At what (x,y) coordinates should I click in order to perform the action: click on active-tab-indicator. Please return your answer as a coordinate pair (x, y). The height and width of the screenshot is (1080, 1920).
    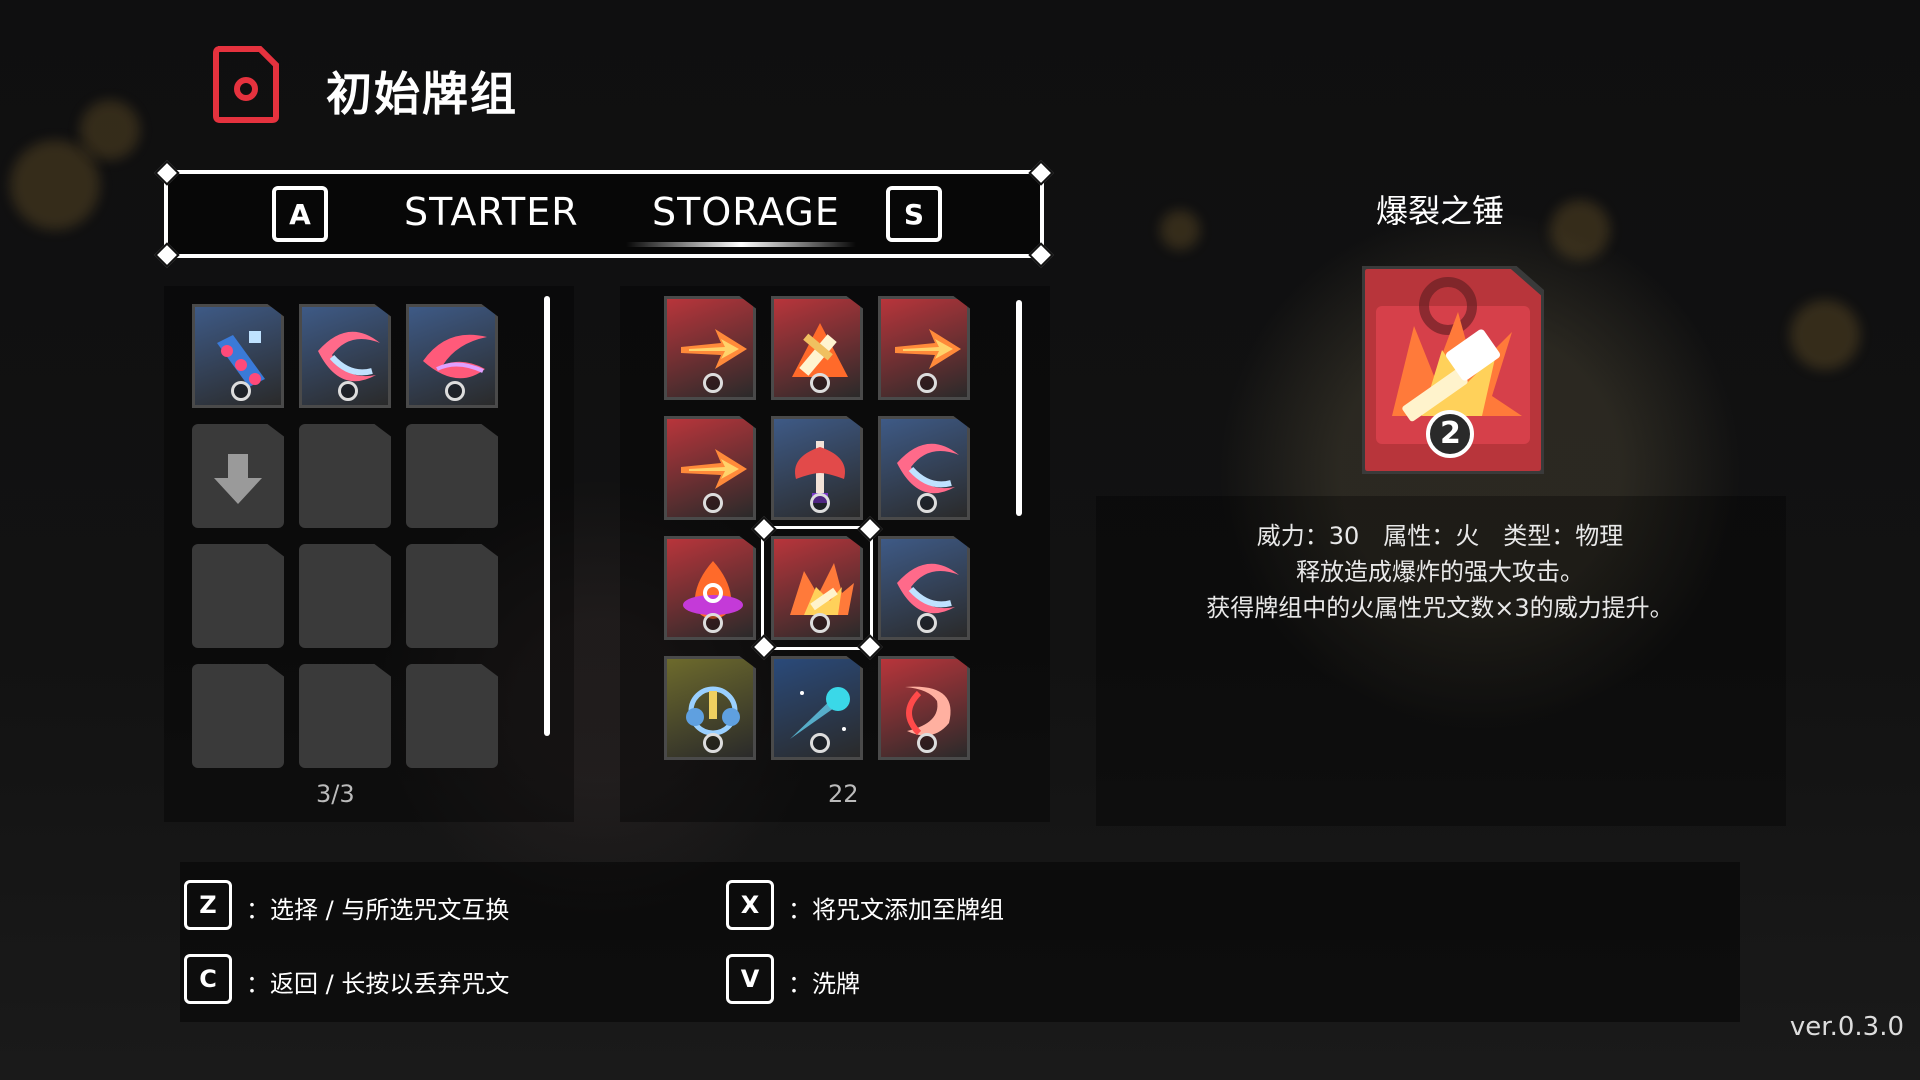
    Looking at the image, I should click on (741, 244).